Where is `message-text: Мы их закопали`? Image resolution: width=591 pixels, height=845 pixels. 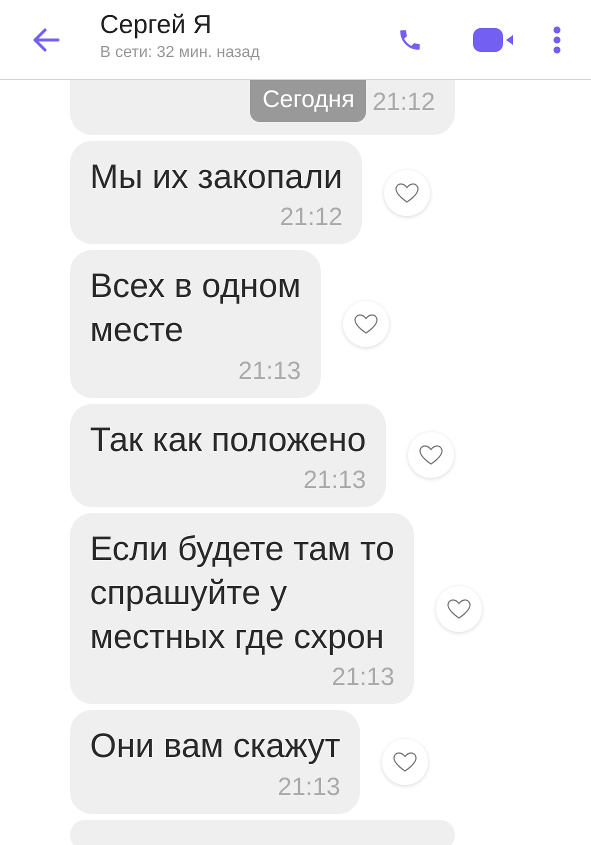 message-text: Мы их закопали is located at coordinates (216, 177).